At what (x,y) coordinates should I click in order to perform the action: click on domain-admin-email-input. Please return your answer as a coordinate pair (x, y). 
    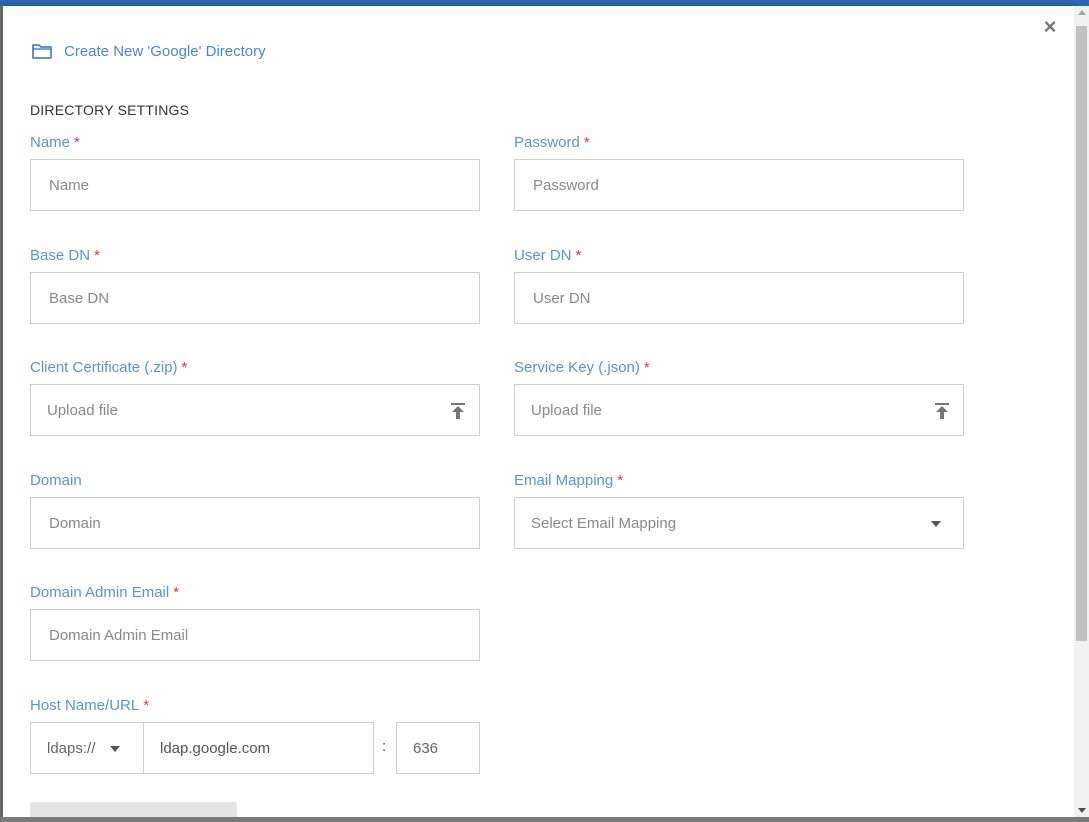
    Looking at the image, I should click on (263, 635).